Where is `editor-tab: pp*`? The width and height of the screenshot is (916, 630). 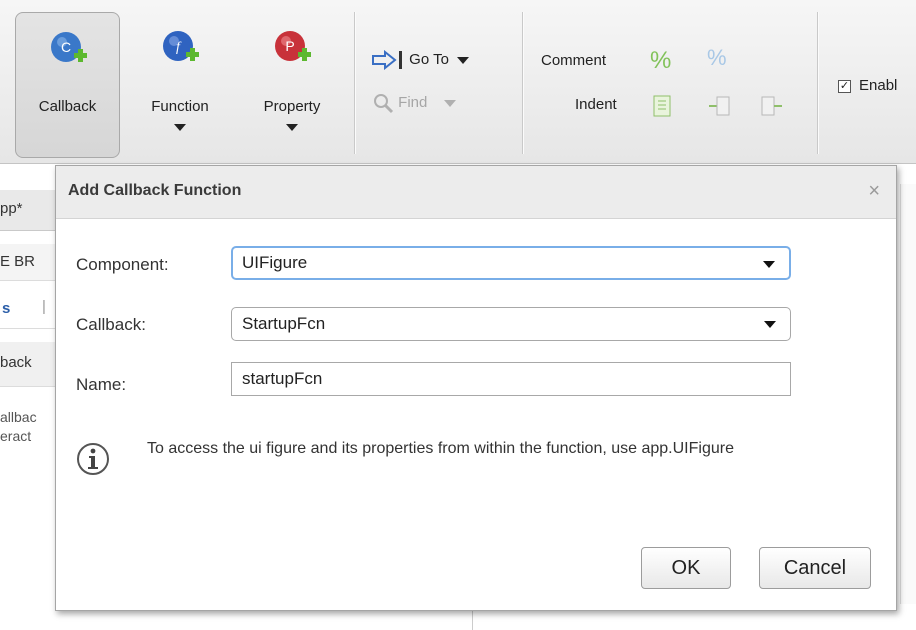 editor-tab: pp* is located at coordinates (29, 210).